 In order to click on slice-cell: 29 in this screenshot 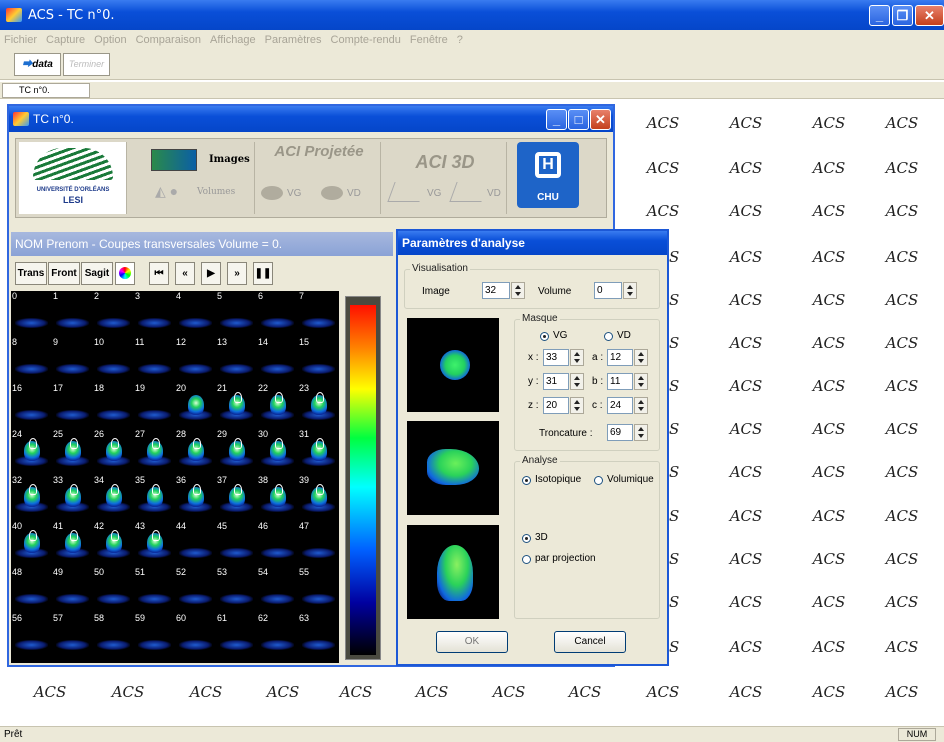, I will do `click(236, 449)`.